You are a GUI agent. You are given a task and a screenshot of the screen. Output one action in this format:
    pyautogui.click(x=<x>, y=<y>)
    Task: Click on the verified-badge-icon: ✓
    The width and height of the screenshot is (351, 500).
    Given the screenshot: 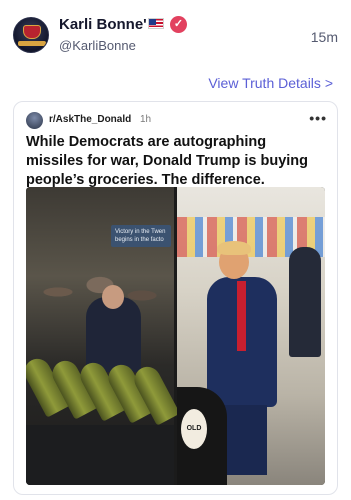 What is the action you would take?
    pyautogui.click(x=178, y=24)
    